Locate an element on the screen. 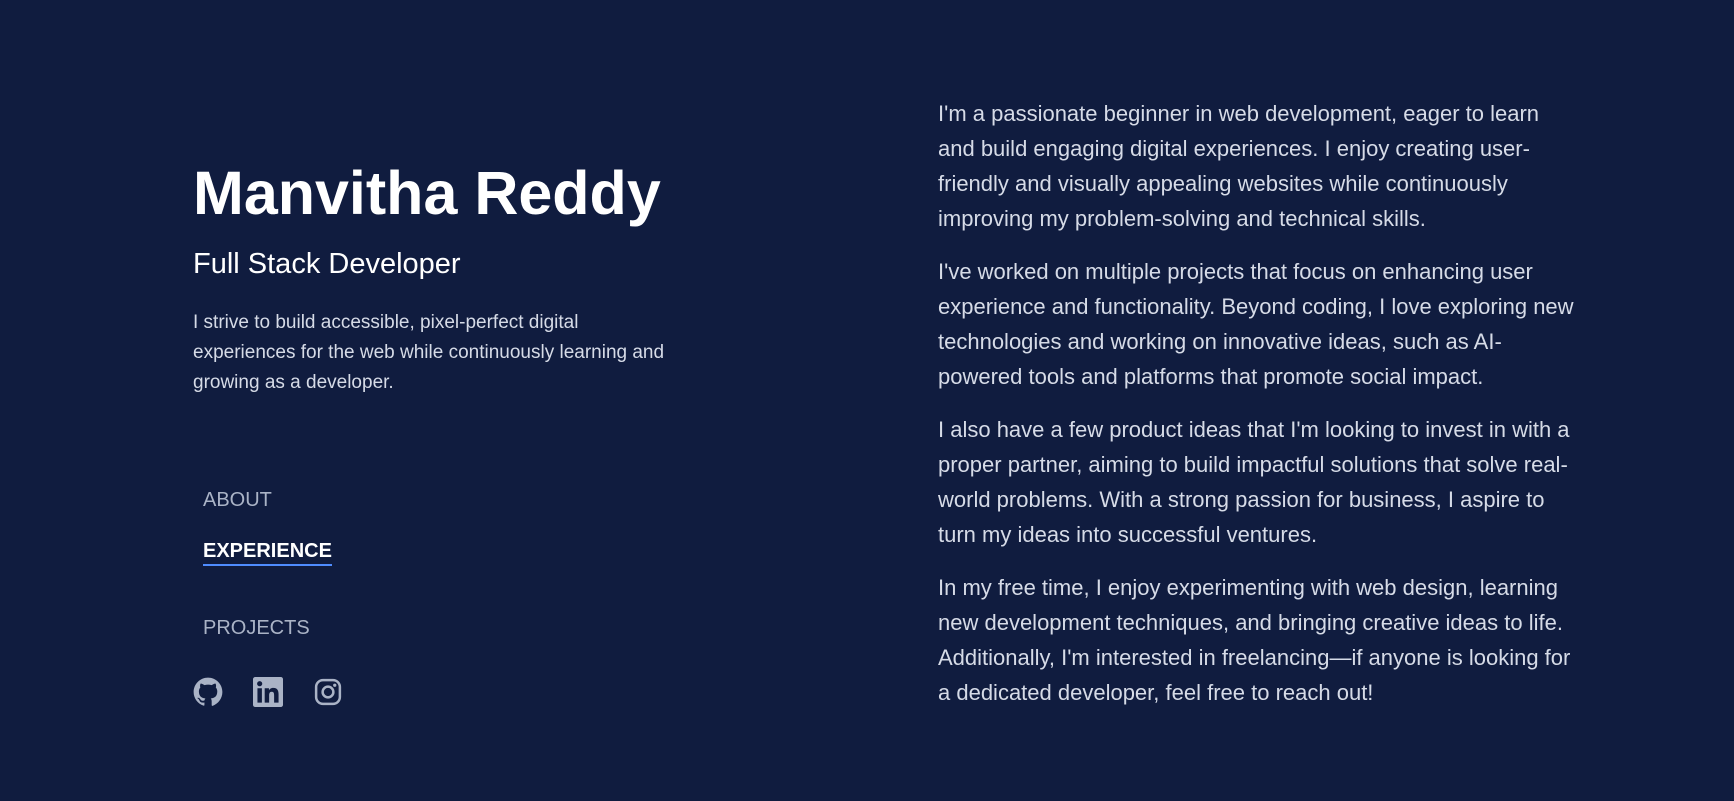 The image size is (1734, 801). nav-row-projects: PROJECTS is located at coordinates (267, 628).